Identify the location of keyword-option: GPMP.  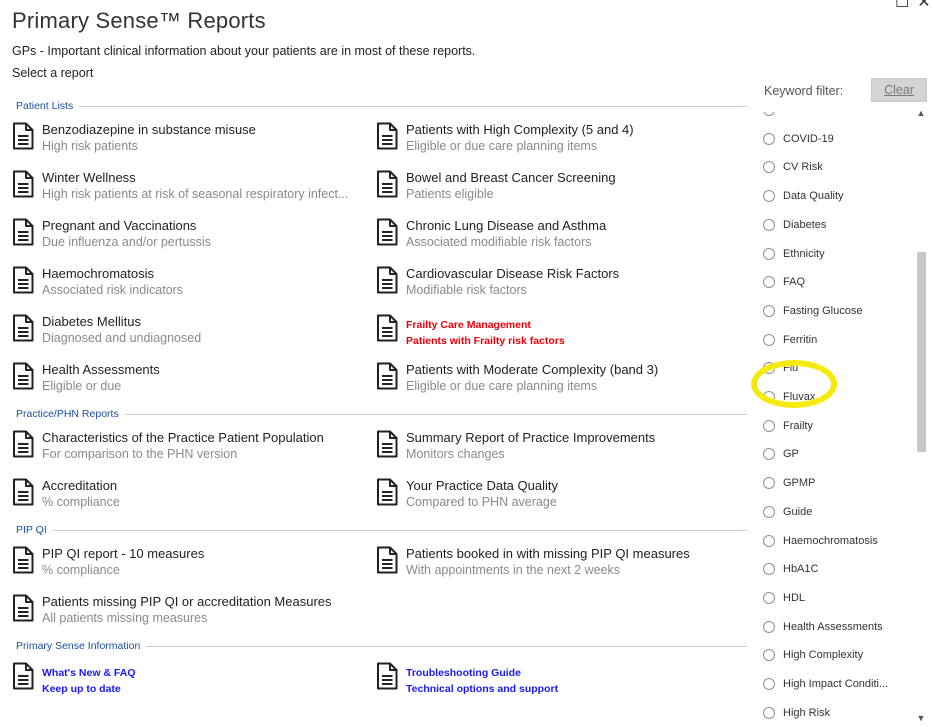
(789, 483).